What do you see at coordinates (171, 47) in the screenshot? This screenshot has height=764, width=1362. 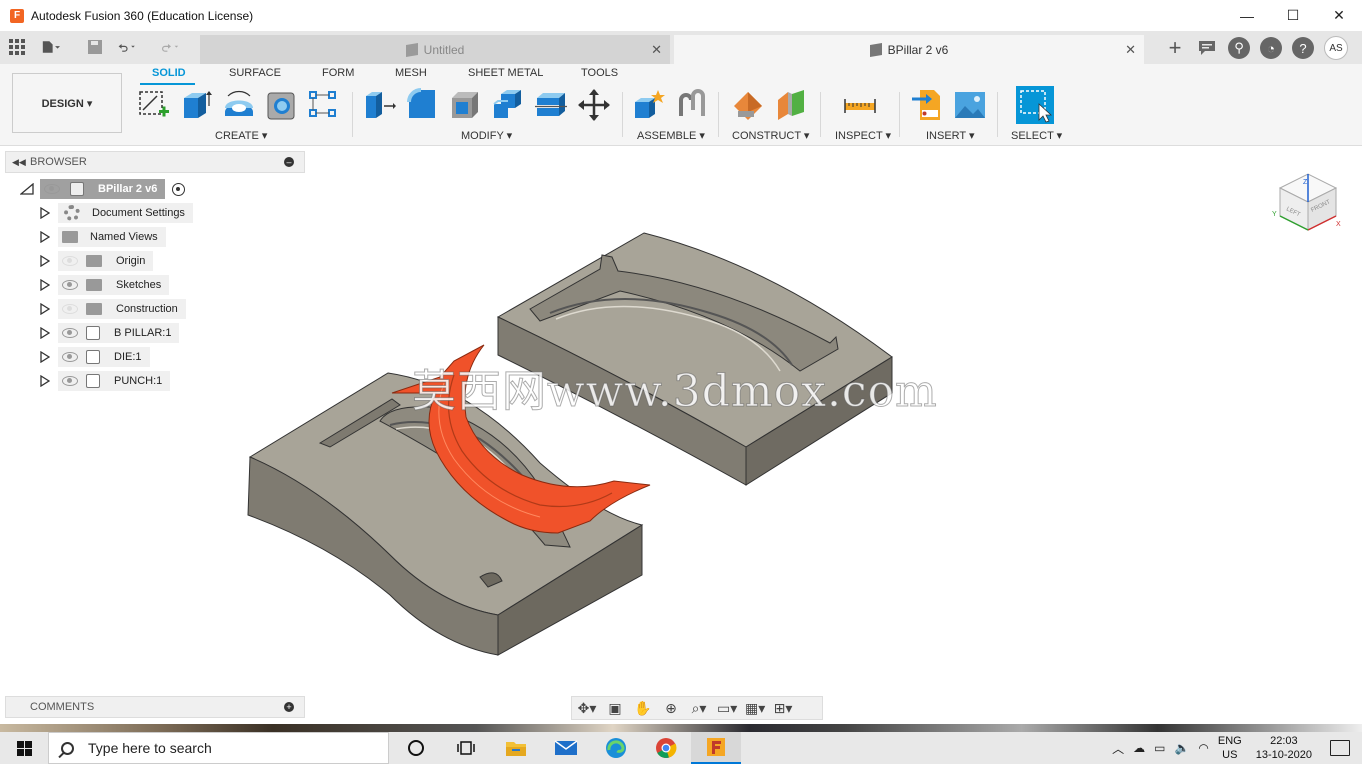 I see `redo-icon` at bounding box center [171, 47].